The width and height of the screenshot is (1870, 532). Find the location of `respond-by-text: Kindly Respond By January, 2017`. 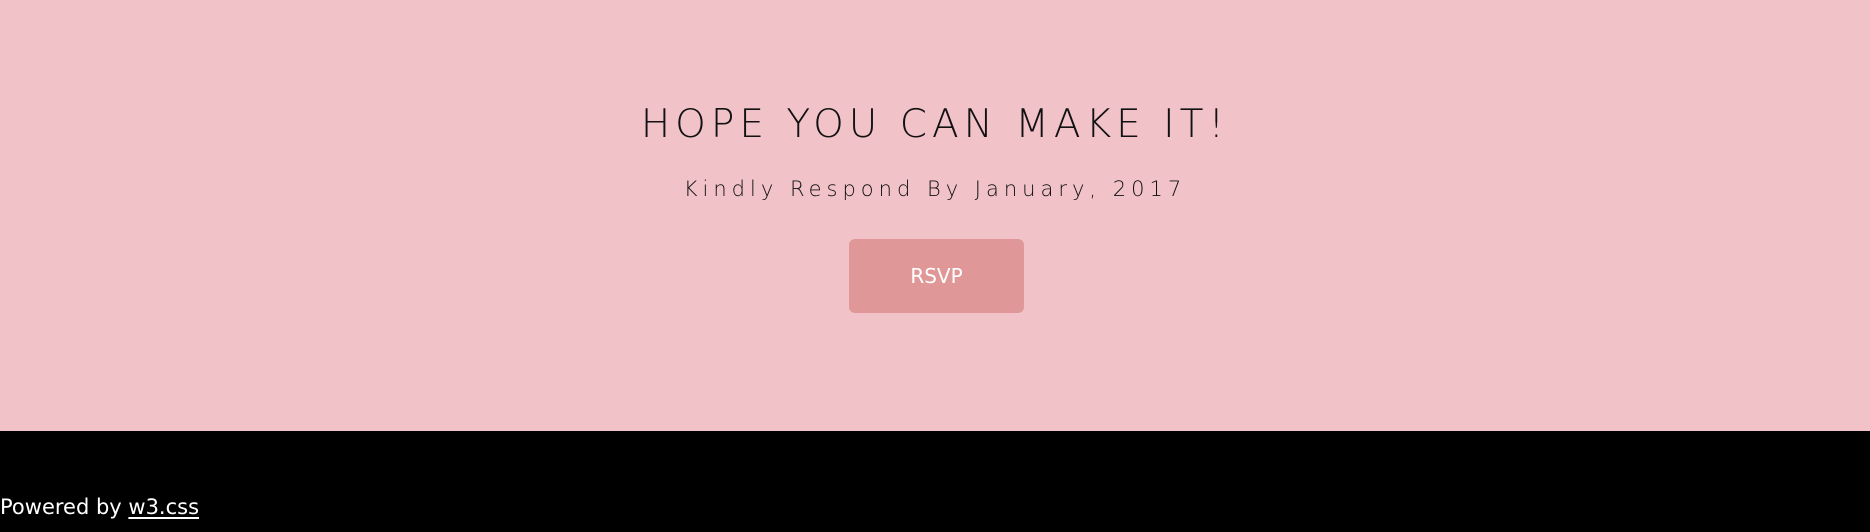

respond-by-text: Kindly Respond By January, 2017 is located at coordinates (935, 189).